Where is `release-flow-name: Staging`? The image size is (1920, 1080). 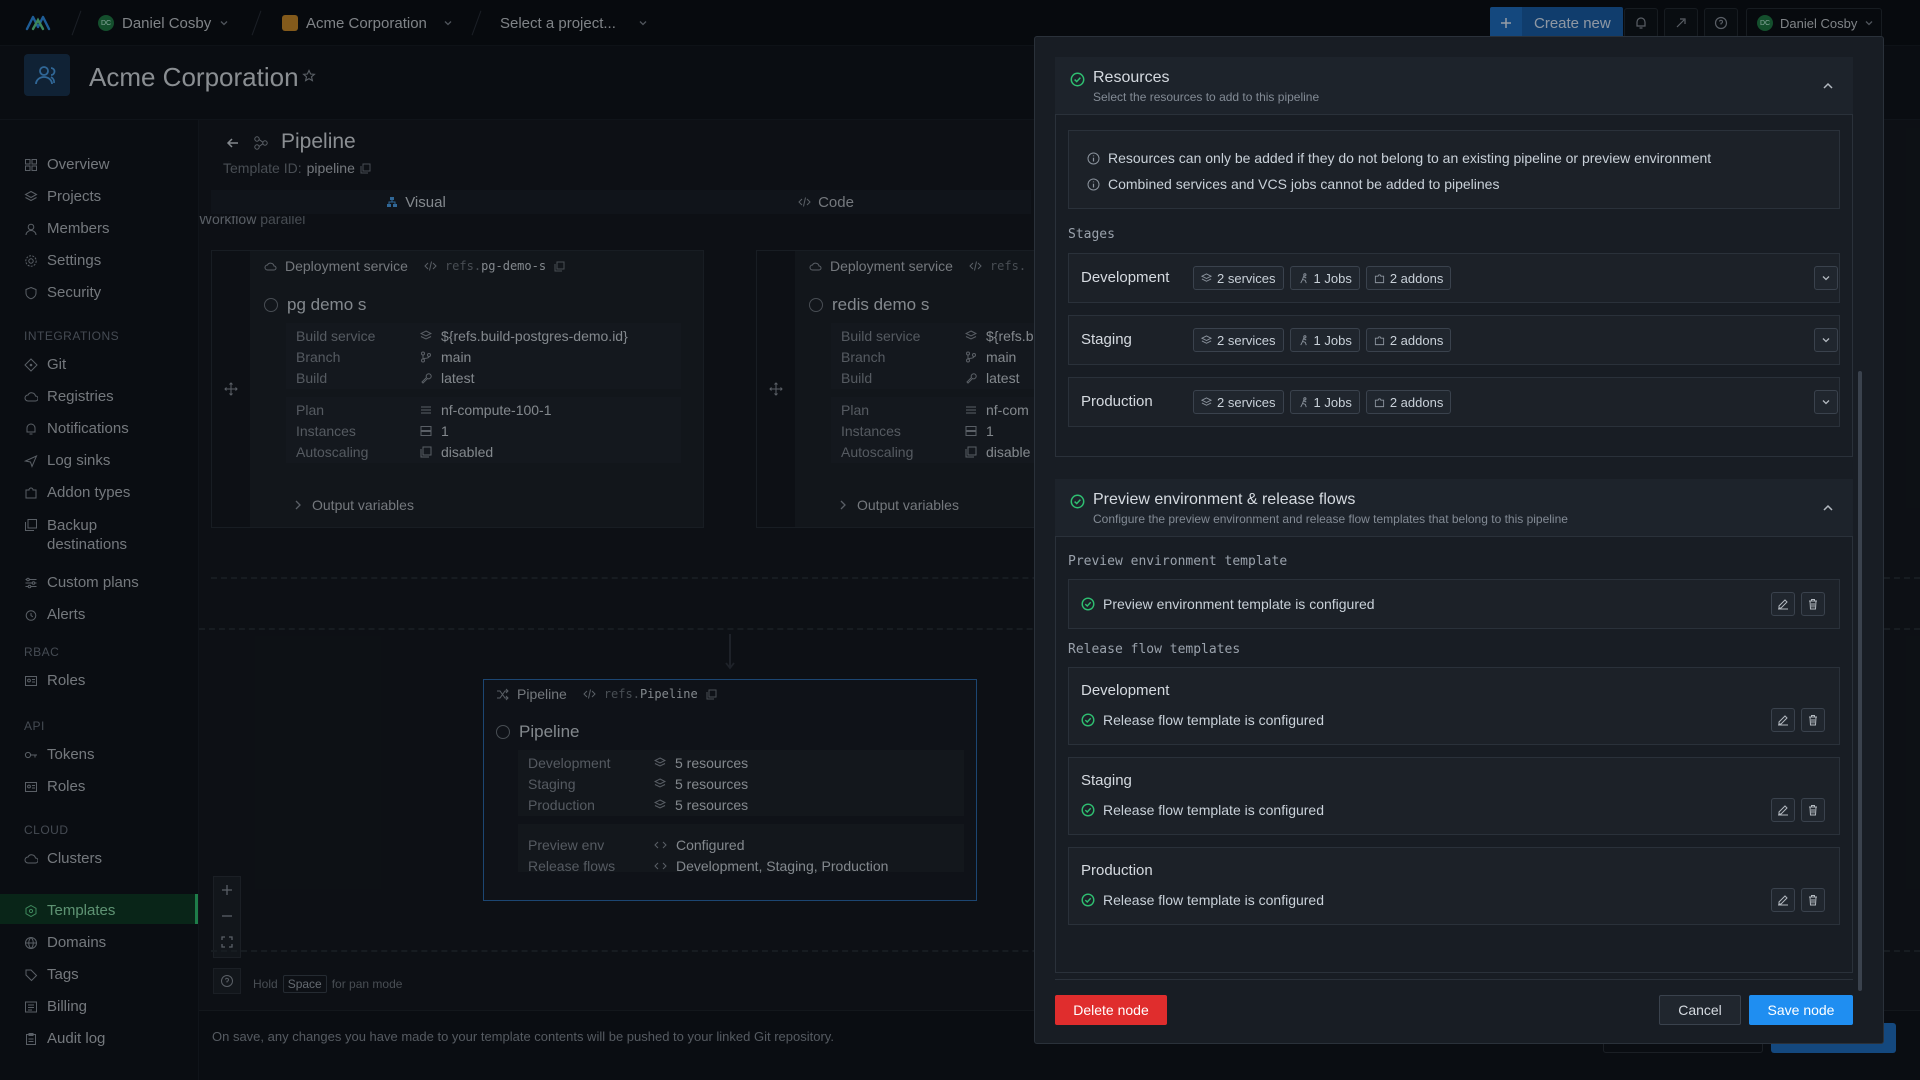 release-flow-name: Staging is located at coordinates (1106, 780).